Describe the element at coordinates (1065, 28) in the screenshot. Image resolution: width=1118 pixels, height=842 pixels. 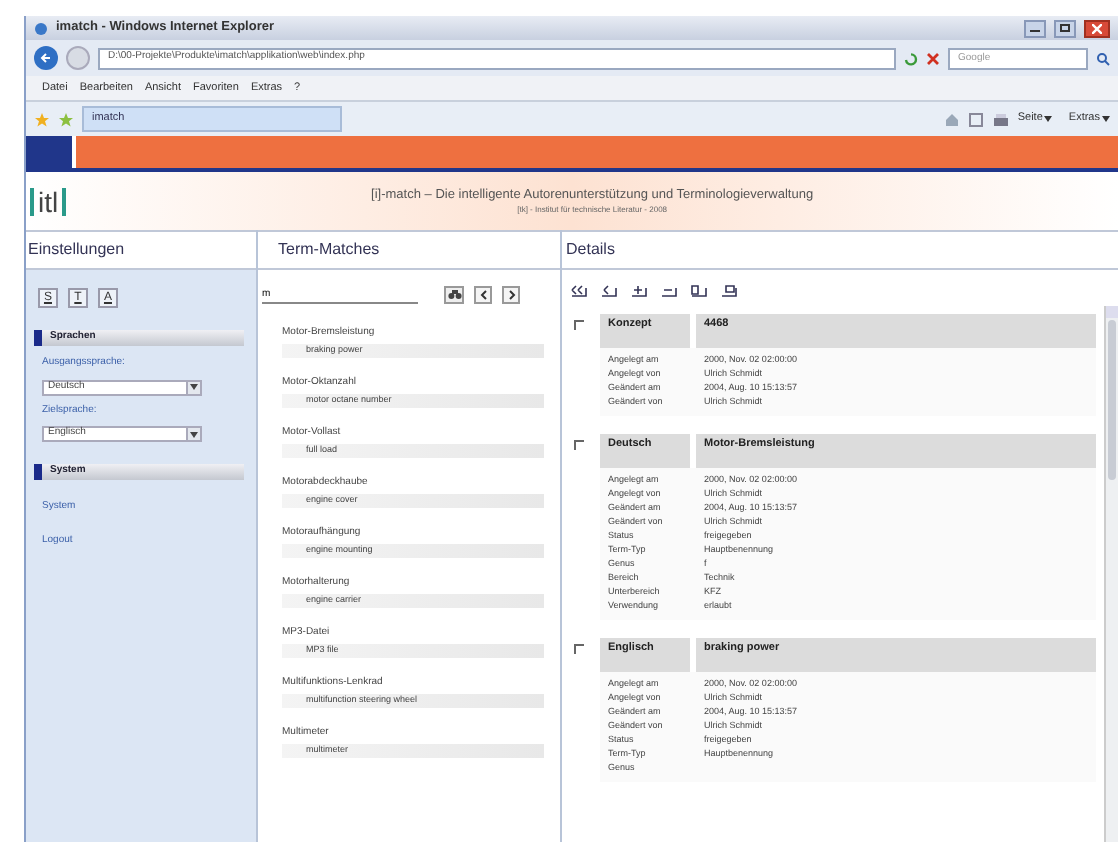
I see `maximize-button` at that location.